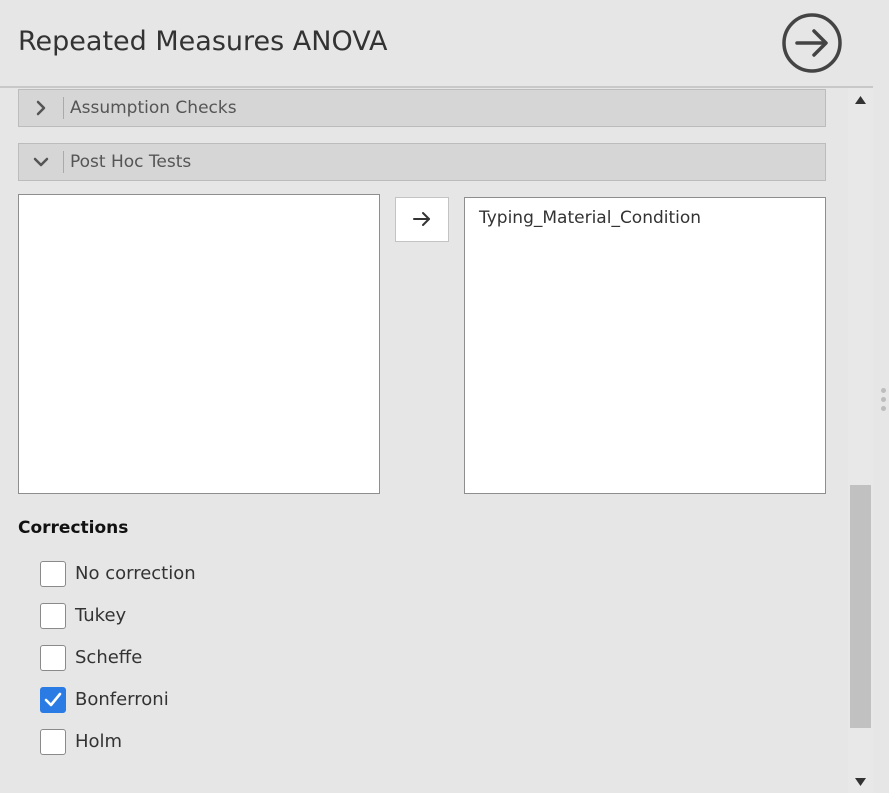 The width and height of the screenshot is (889, 793). Describe the element at coordinates (41, 108) in the screenshot. I see `chevron-right-icon` at that location.